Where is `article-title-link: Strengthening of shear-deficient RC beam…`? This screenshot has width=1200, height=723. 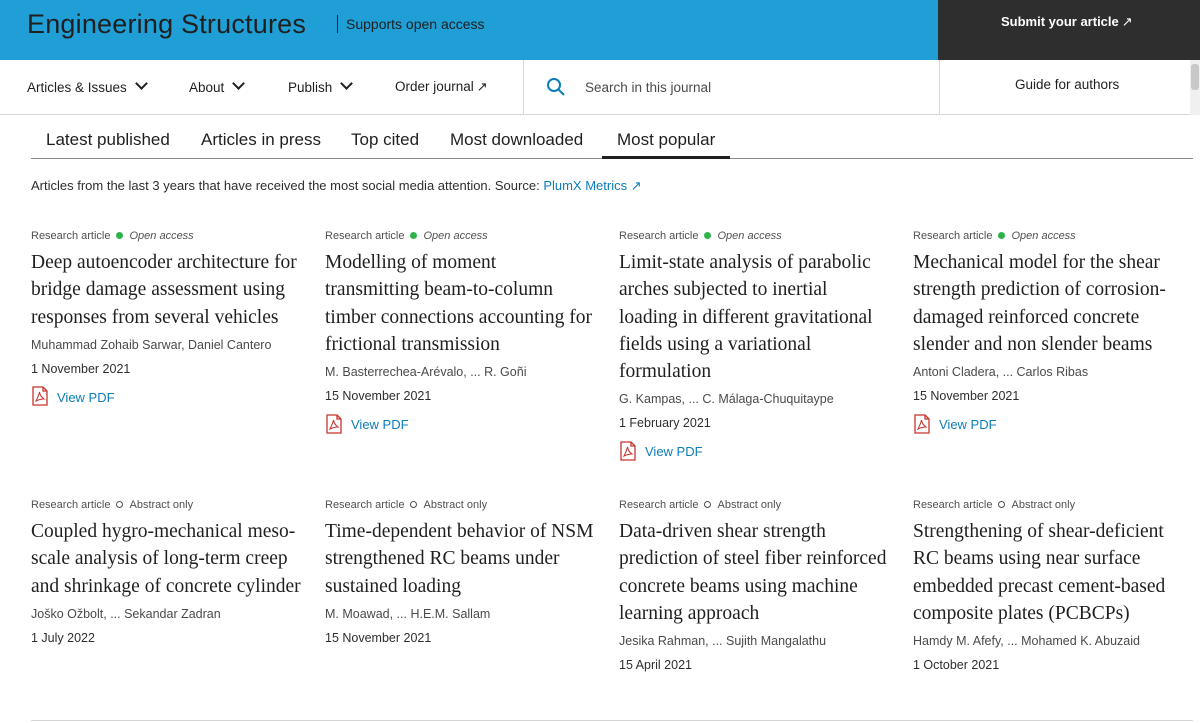 article-title-link: Strengthening of shear-deficient RC beam… is located at coordinates (1048, 572).